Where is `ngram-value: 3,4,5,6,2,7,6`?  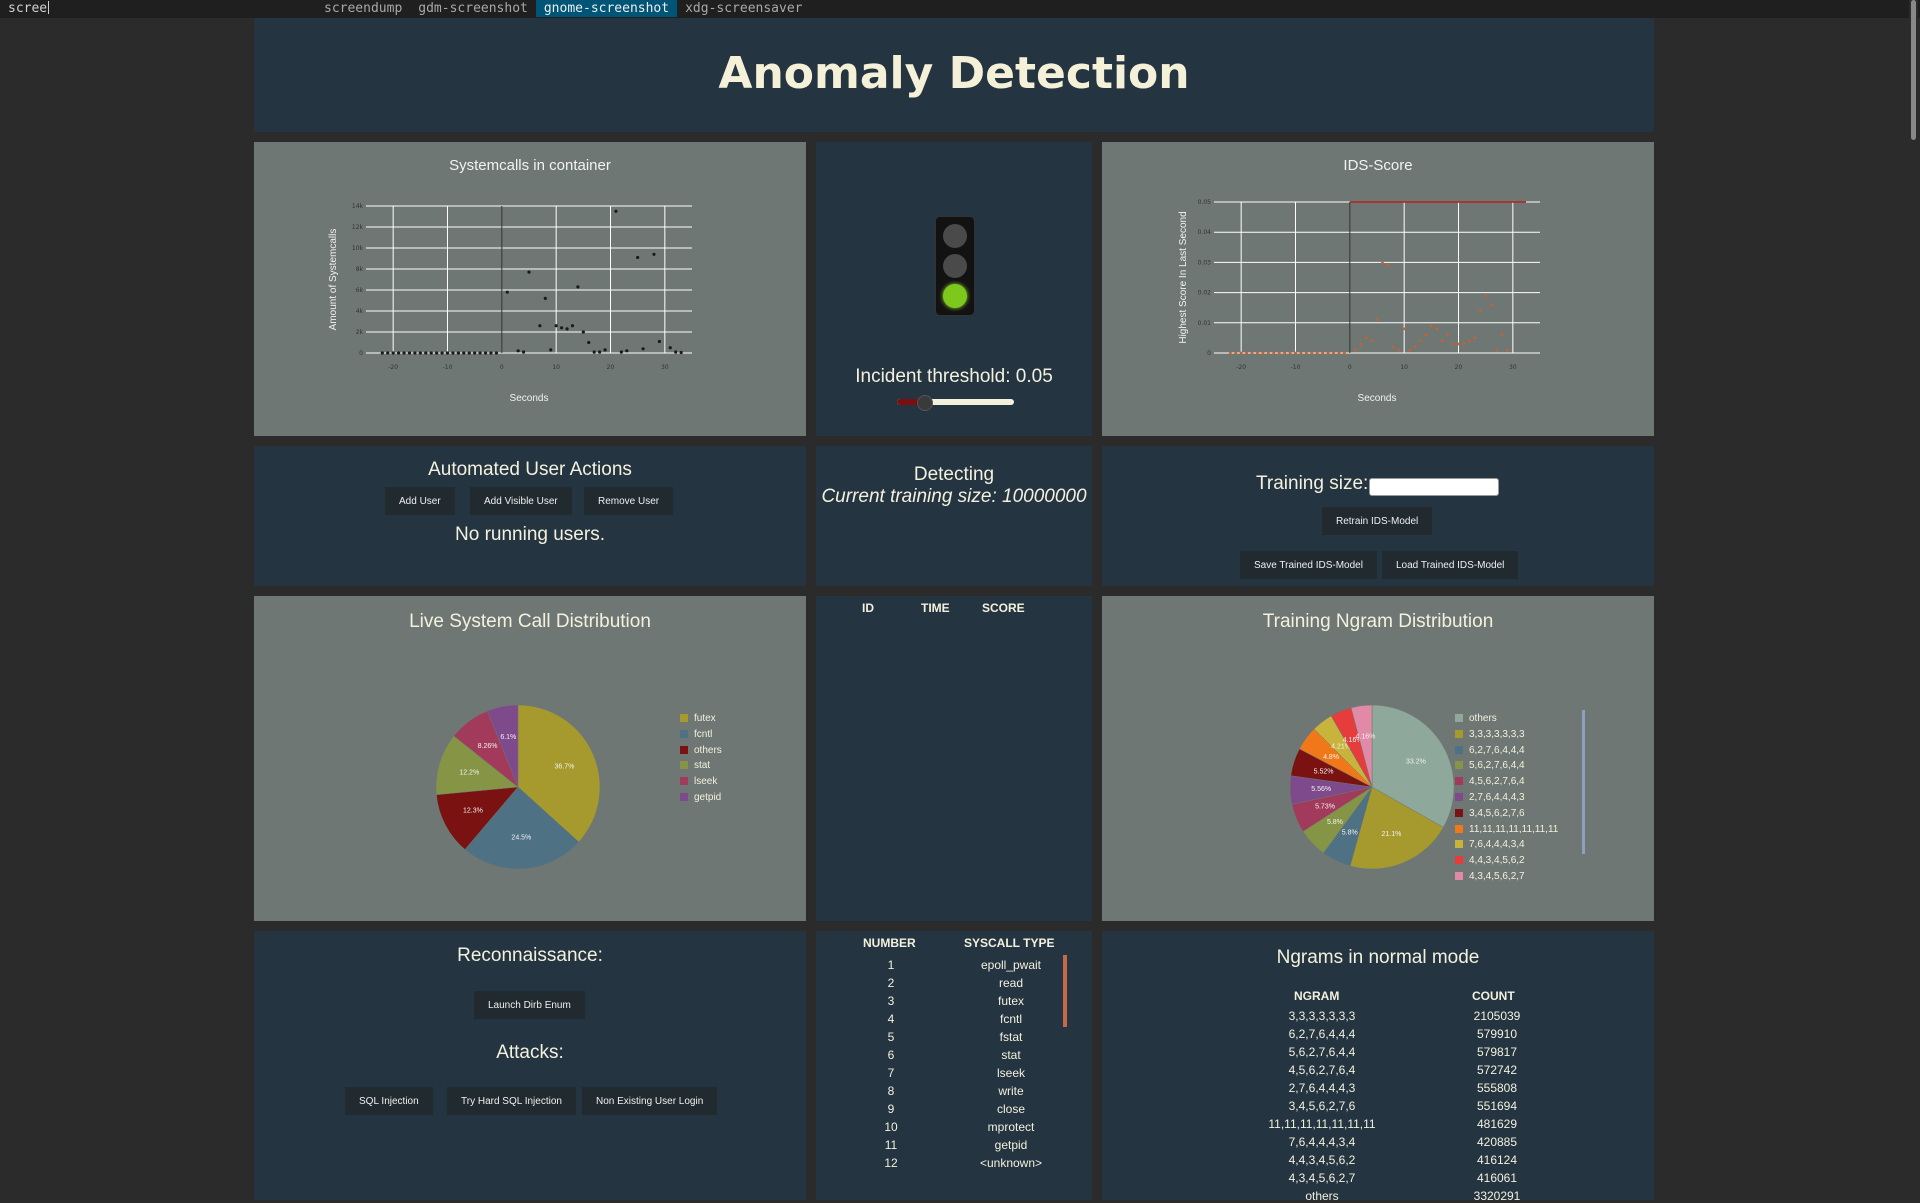
ngram-value: 3,4,5,6,2,7,6 is located at coordinates (1322, 1106).